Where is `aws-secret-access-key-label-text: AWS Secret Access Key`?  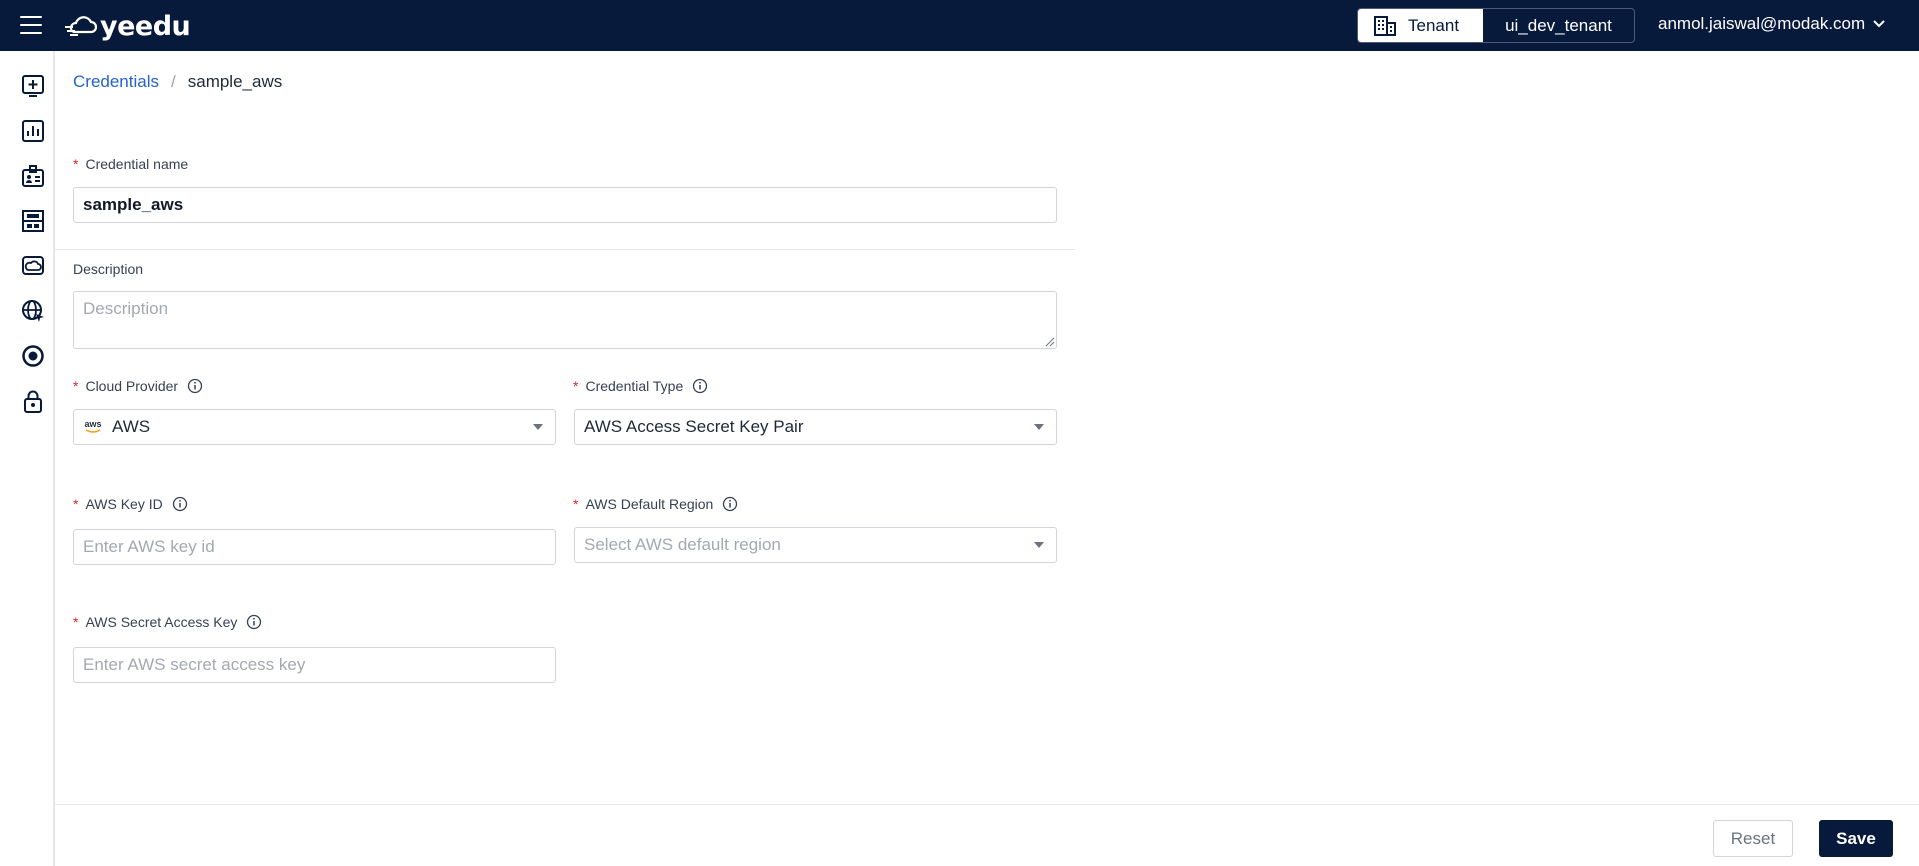
aws-secret-access-key-label-text: AWS Secret Access Key is located at coordinates (161, 622).